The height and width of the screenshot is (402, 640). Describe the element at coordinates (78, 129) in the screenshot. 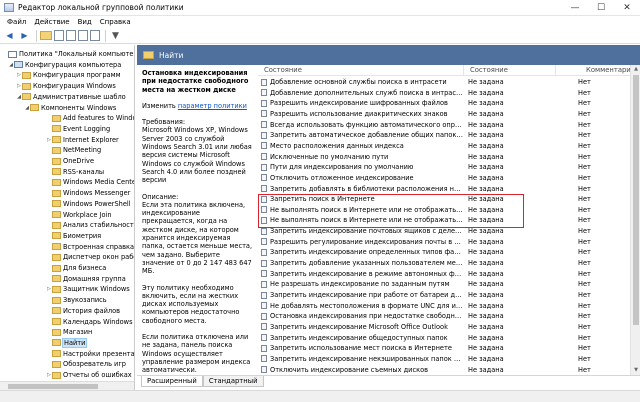

I see `tree-item: Event Logging` at that location.